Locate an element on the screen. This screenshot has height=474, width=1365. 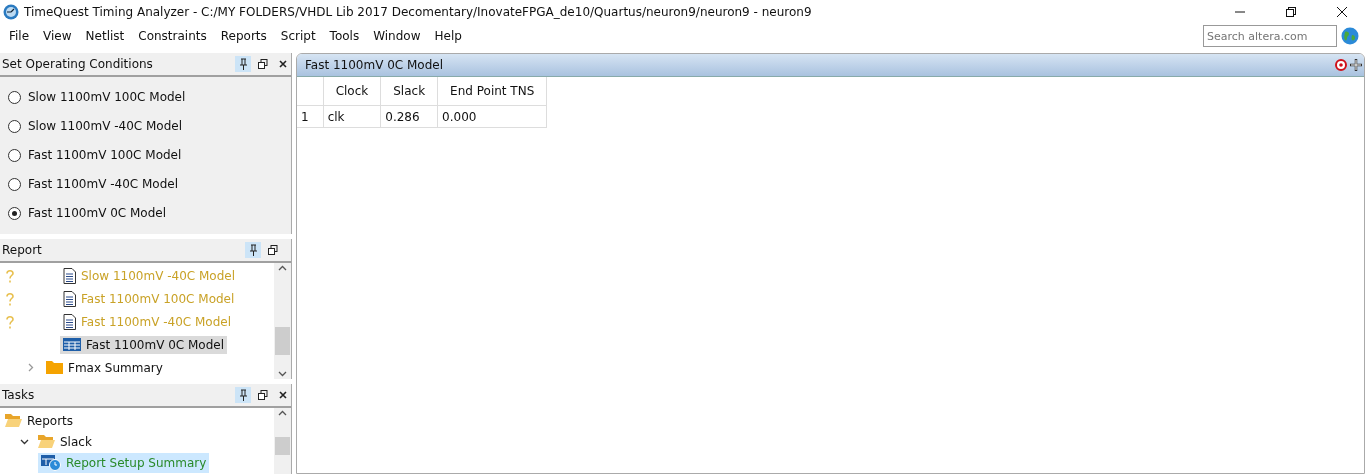
tree-item: Fast 1100mV 0C Model is located at coordinates (144, 344).